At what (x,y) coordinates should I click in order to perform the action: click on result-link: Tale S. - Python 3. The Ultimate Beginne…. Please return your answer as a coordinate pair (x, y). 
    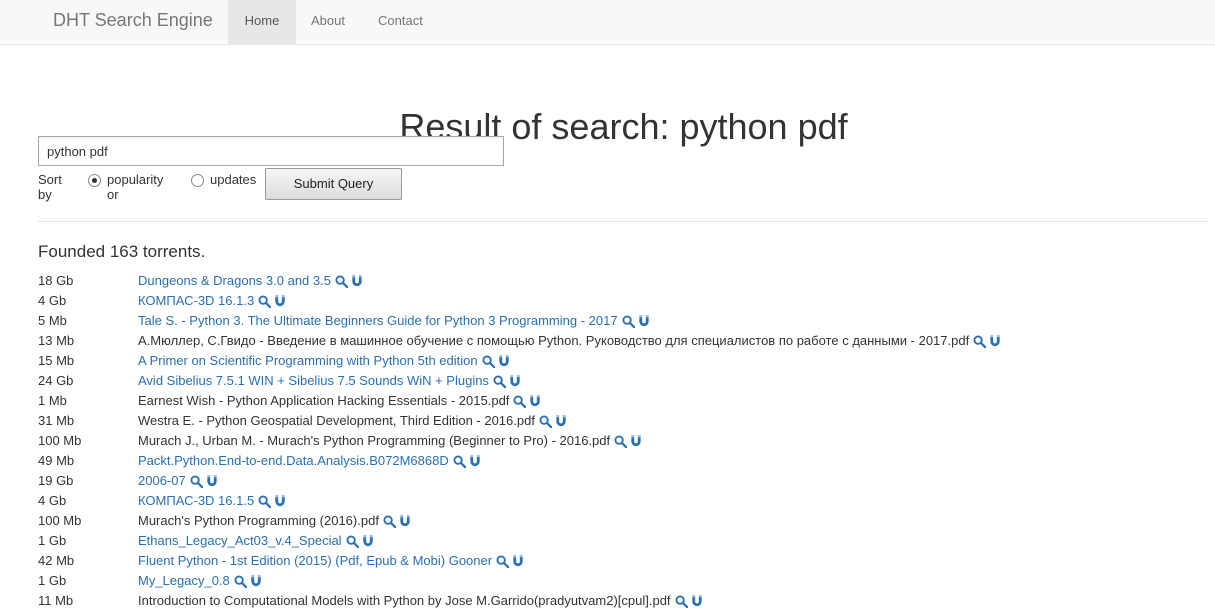
    Looking at the image, I should click on (378, 320).